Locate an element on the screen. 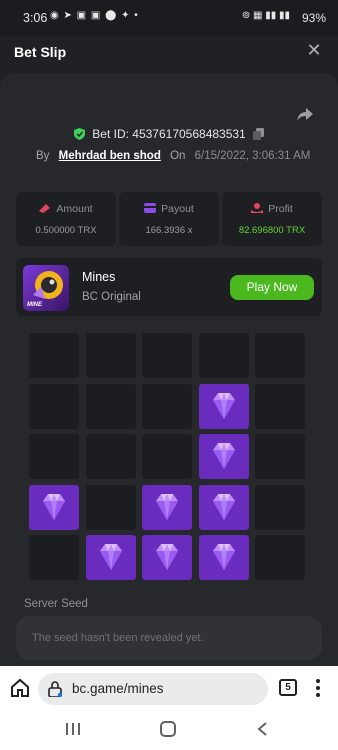  game-thumb-text: MINE is located at coordinates (34, 305).